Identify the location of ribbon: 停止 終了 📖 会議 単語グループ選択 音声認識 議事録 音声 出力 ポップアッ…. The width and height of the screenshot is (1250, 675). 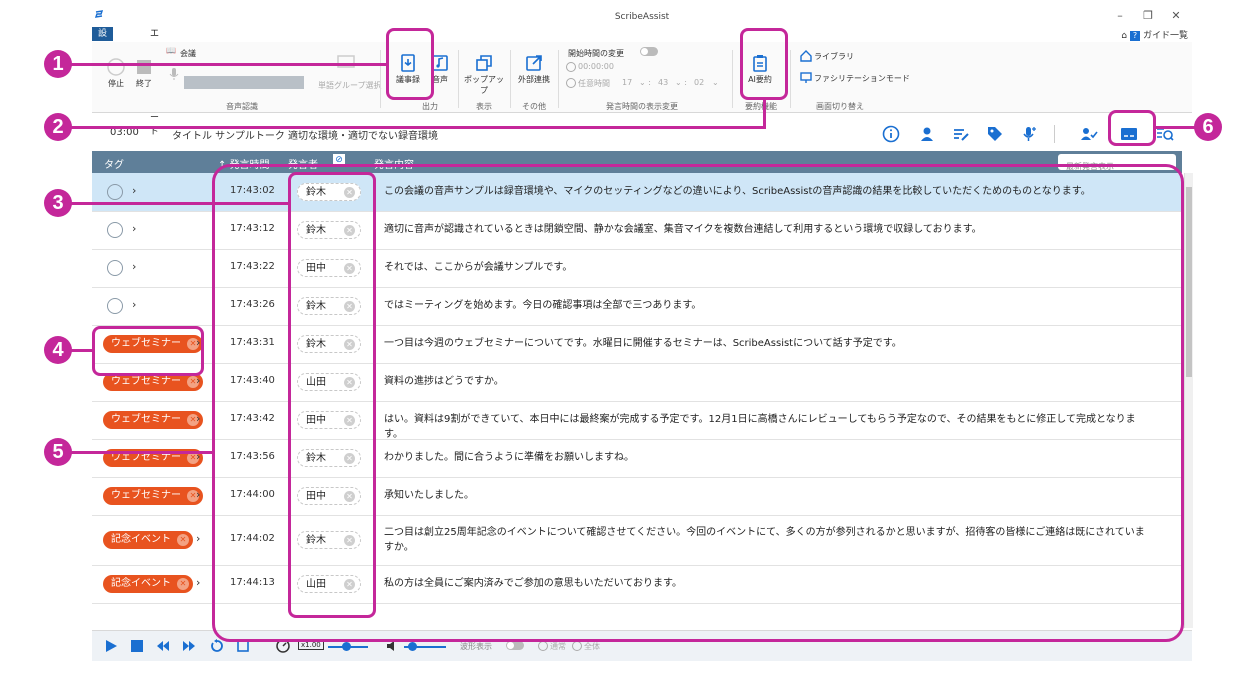
(642, 77).